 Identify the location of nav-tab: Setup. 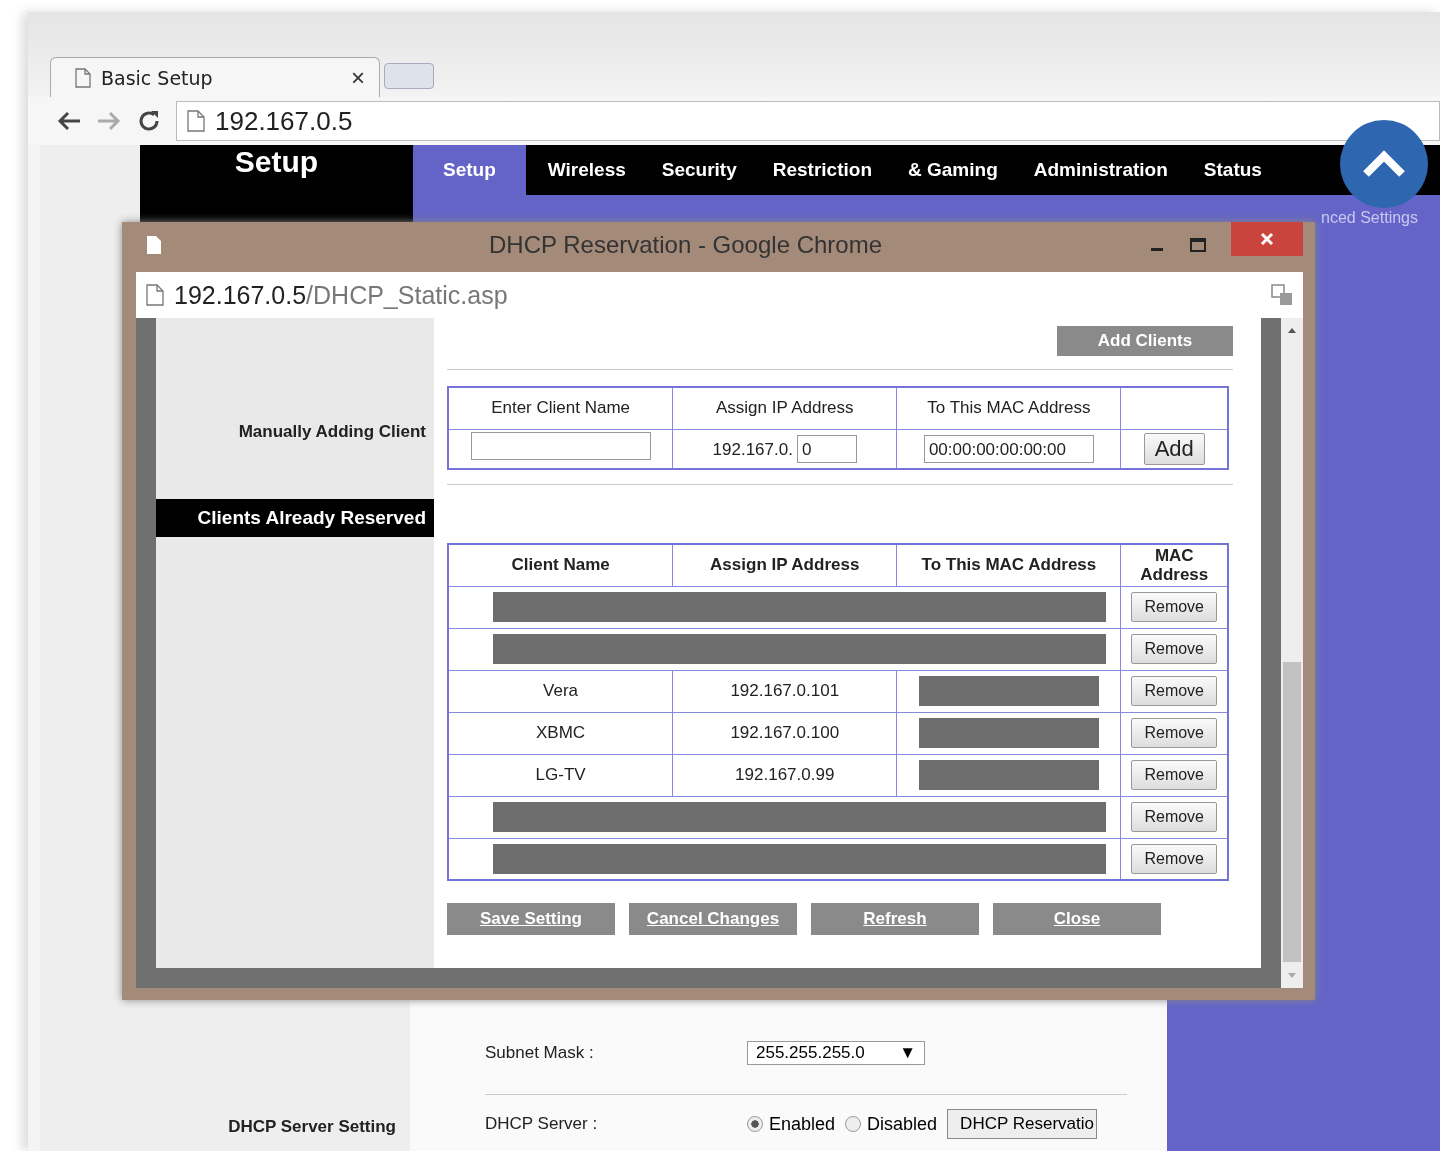
(469, 170).